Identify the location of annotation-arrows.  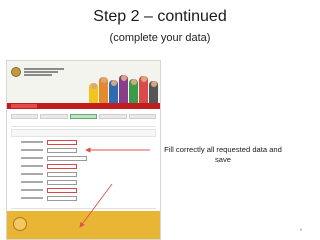
(114, 187).